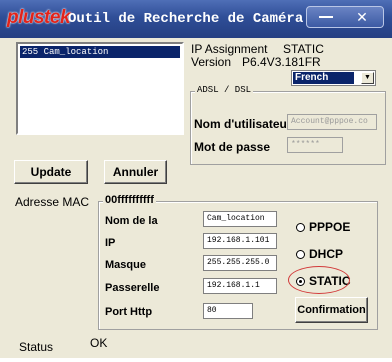 The width and height of the screenshot is (392, 362). What do you see at coordinates (100, 88) in the screenshot?
I see `camera-list: 255 Cam_location` at bounding box center [100, 88].